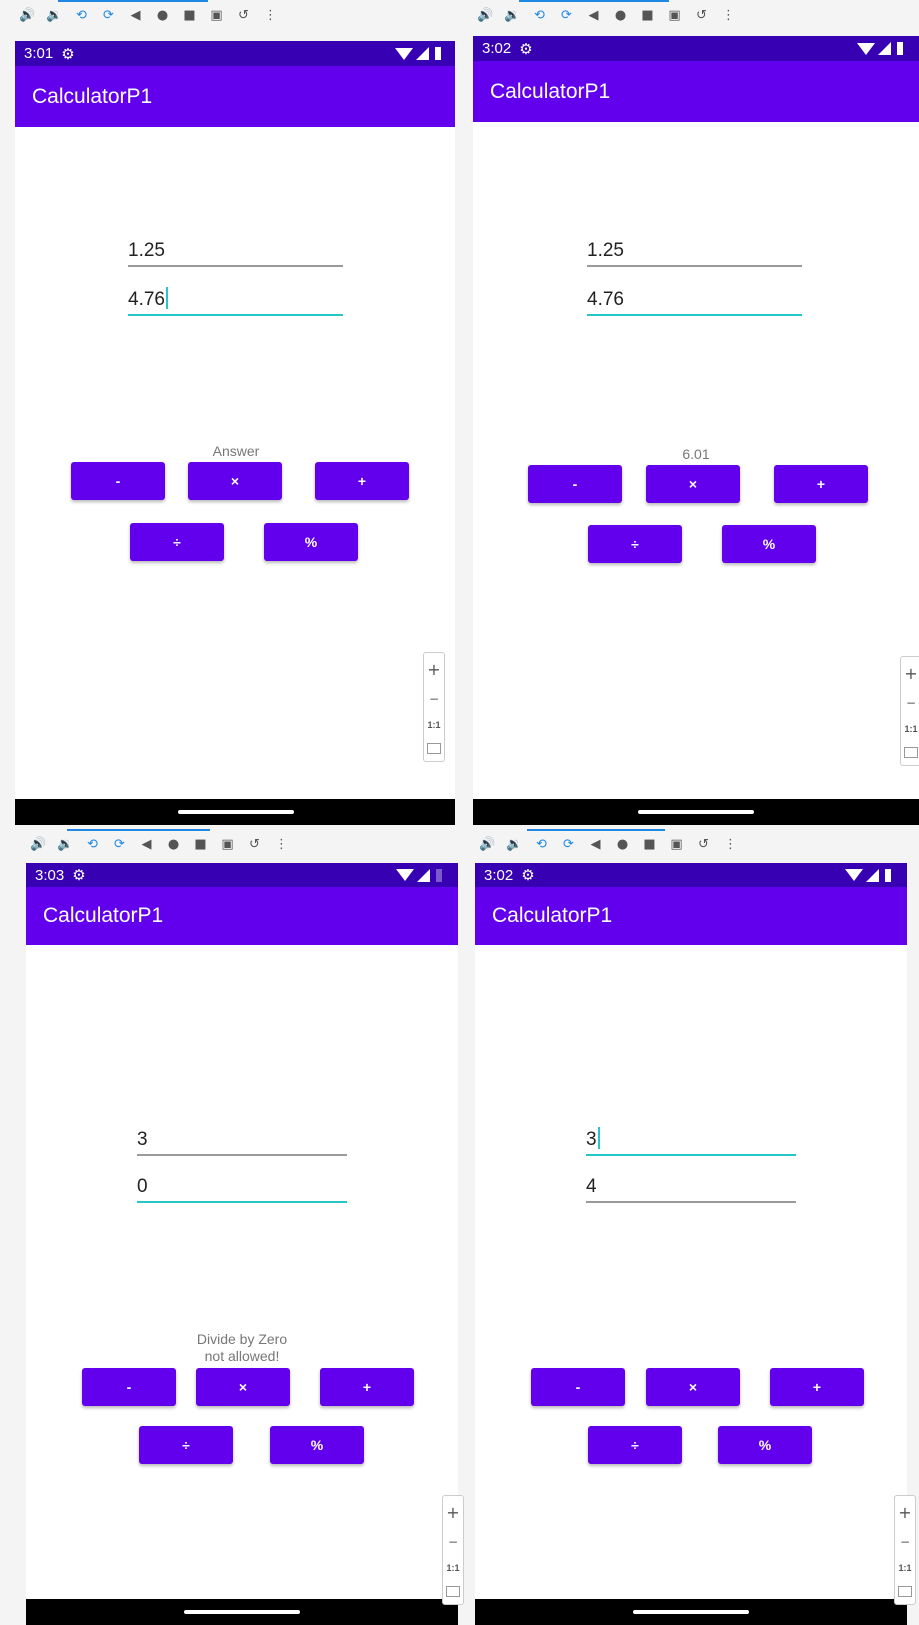  I want to click on signal-icon, so click(884, 48).